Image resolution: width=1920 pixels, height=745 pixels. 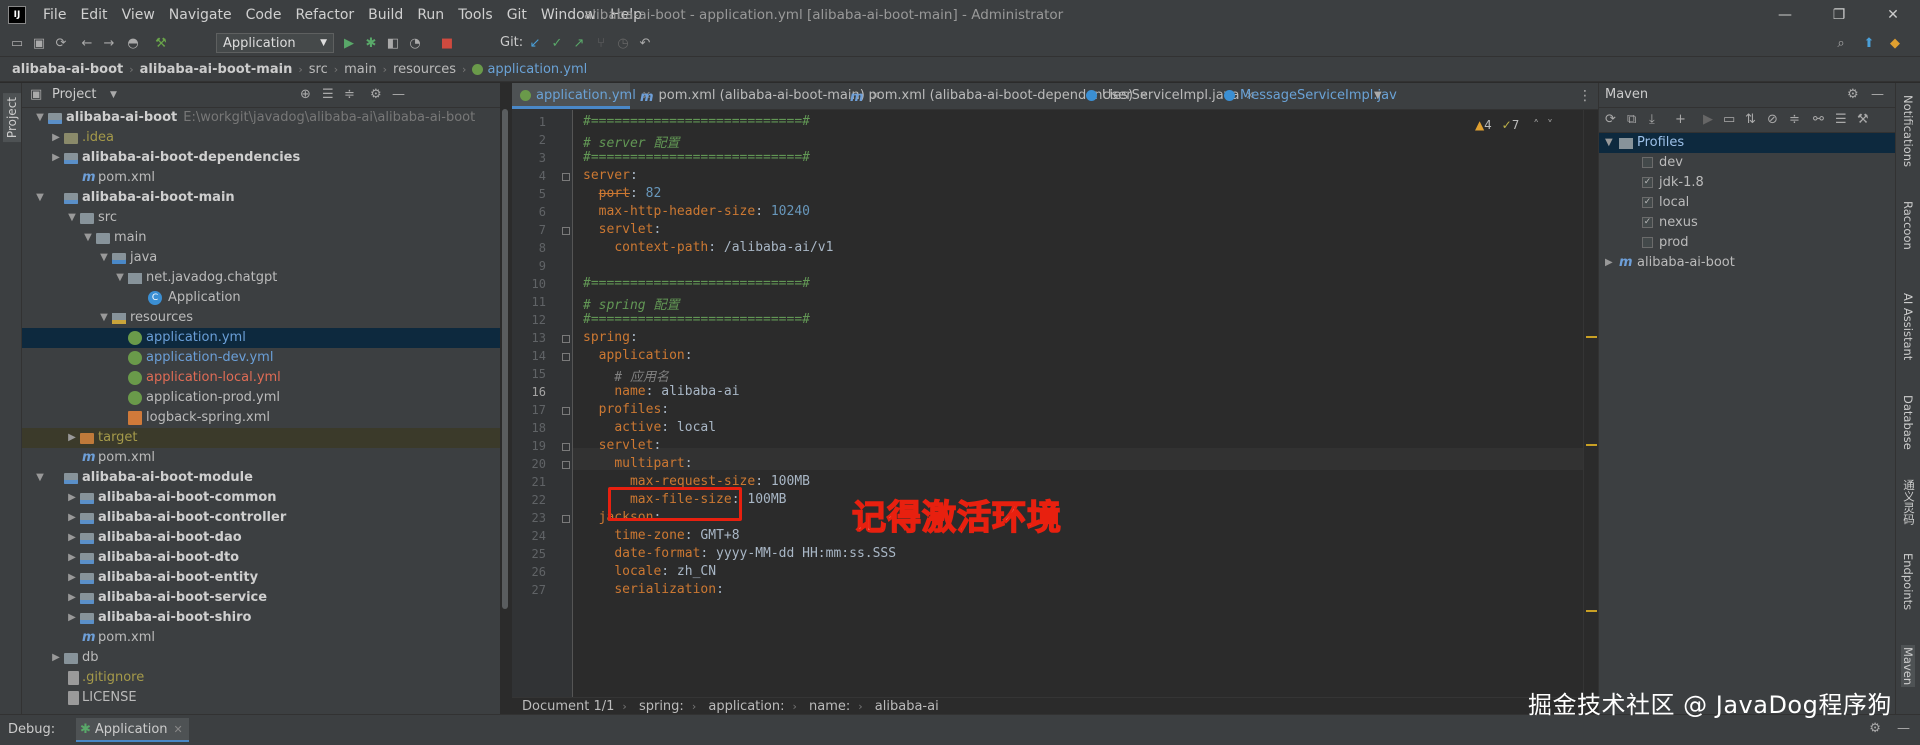 What do you see at coordinates (1585, 96) in the screenshot?
I see `more-tabs-icon: ⋮` at bounding box center [1585, 96].